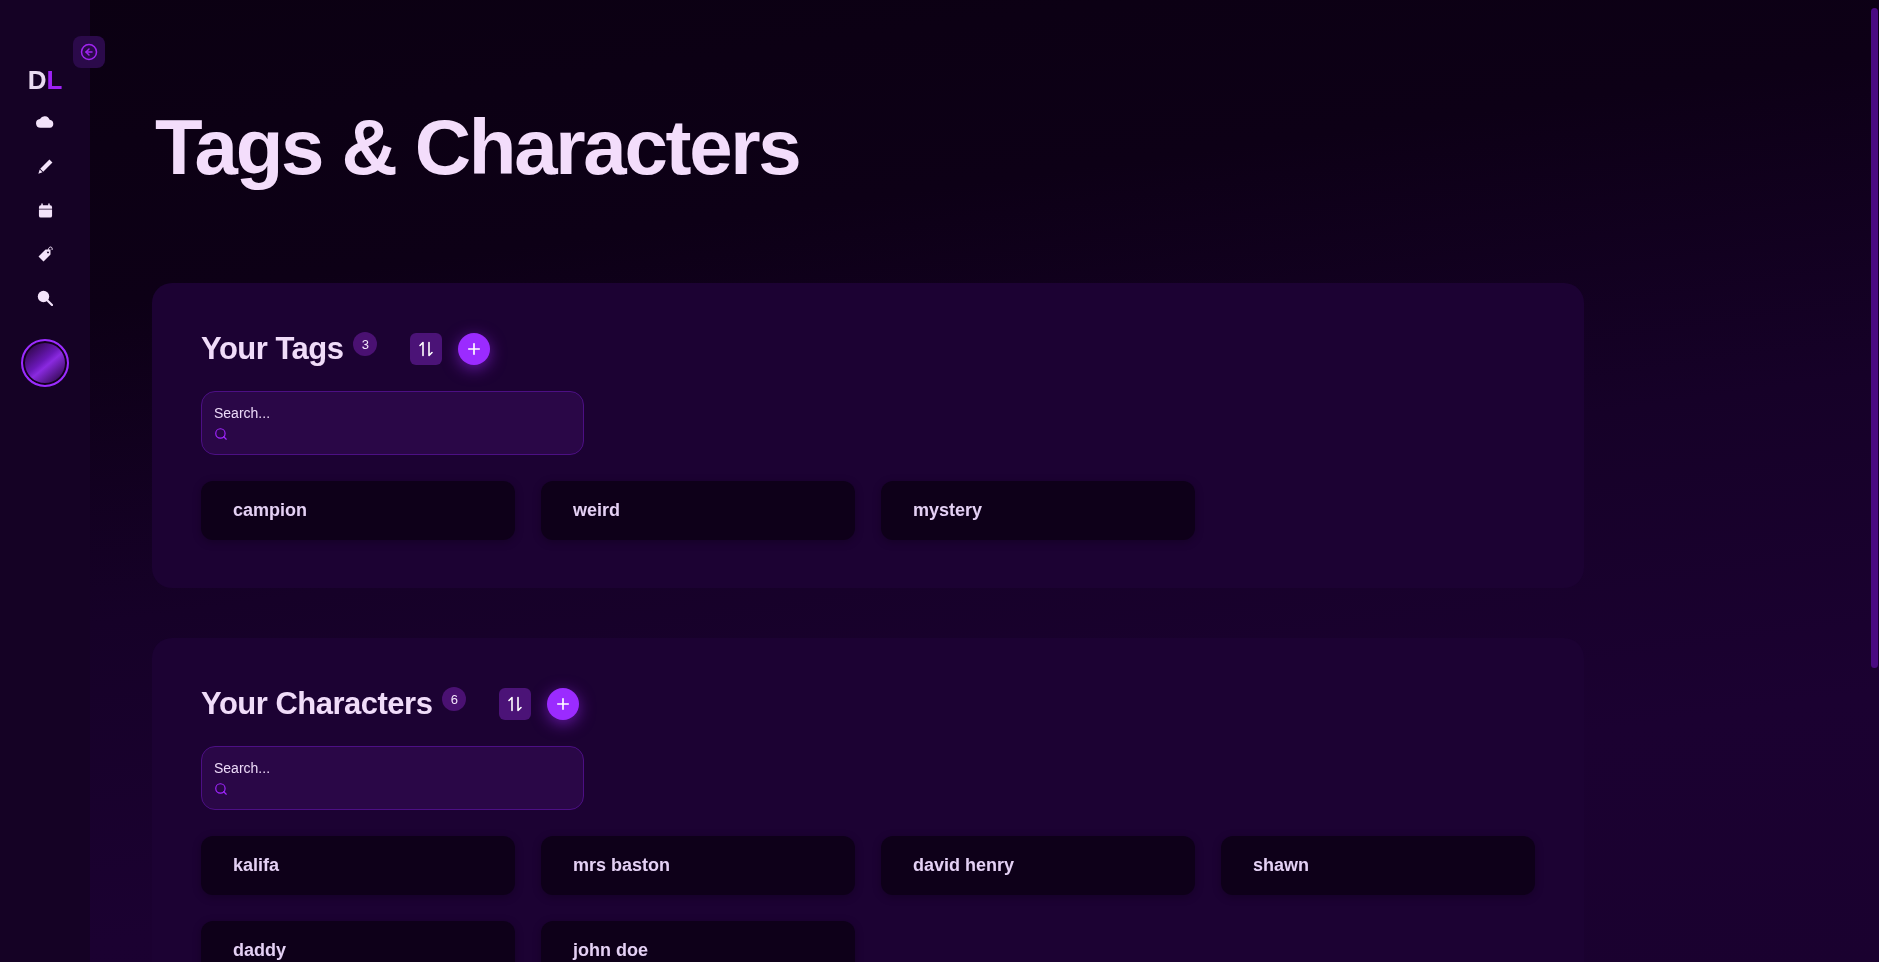 The image size is (1879, 962). What do you see at coordinates (1378, 865) in the screenshot?
I see `character-card: shawn` at bounding box center [1378, 865].